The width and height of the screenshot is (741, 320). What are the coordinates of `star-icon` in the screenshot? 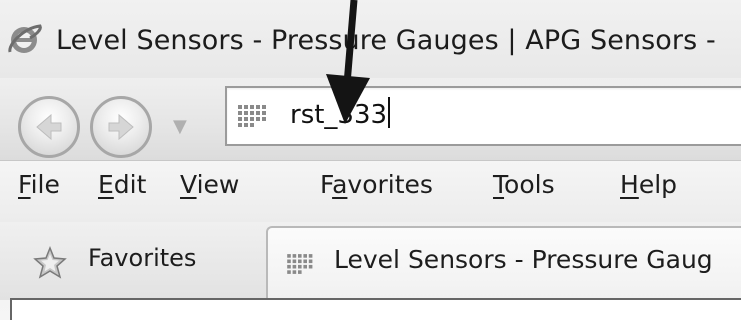 It's located at (50, 262).